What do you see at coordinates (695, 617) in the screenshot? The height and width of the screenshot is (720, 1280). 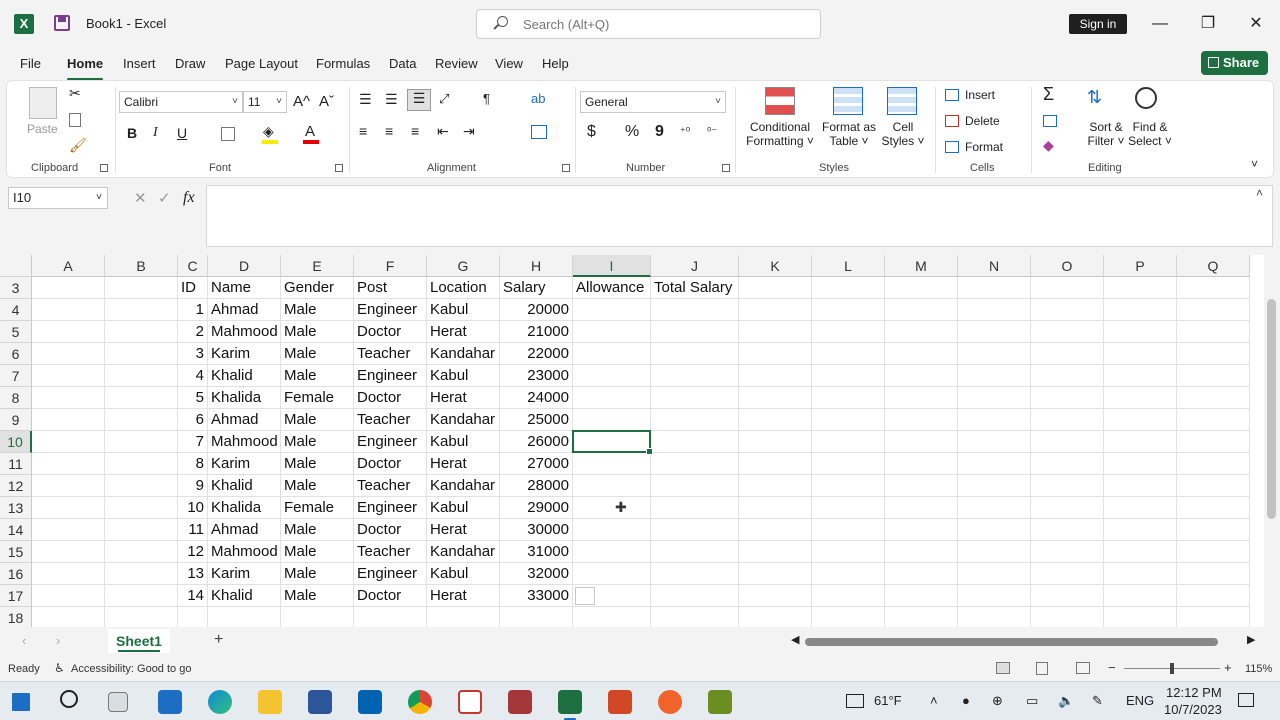 I see `cell-j18` at bounding box center [695, 617].